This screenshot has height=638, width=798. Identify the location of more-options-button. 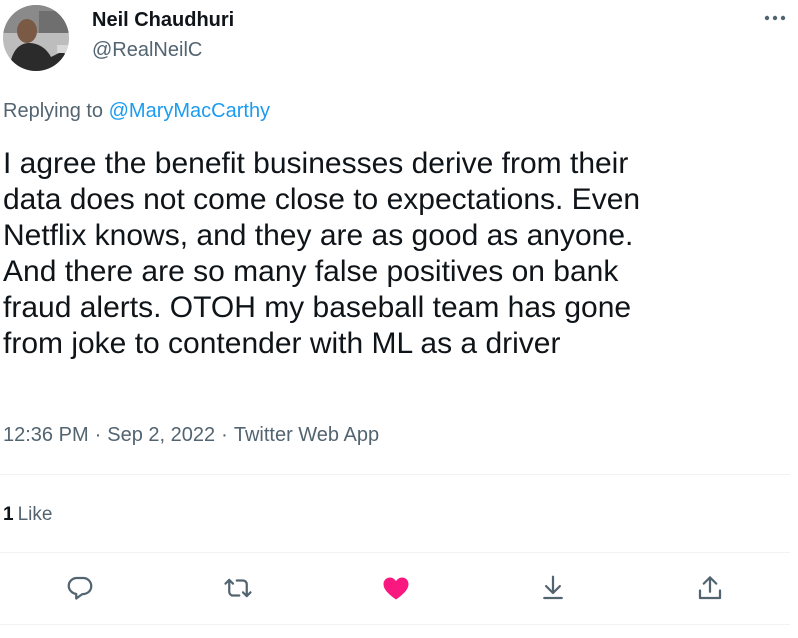
(775, 18).